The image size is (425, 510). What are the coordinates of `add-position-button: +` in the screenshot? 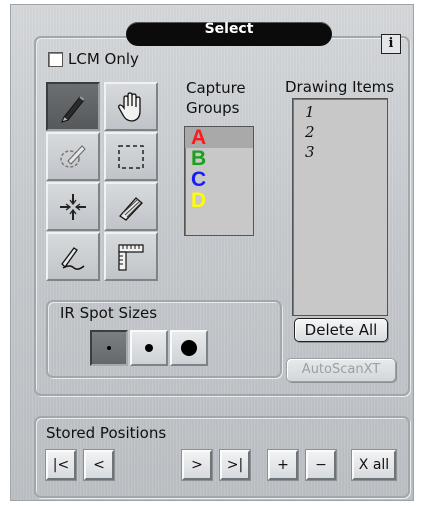 It's located at (283, 465).